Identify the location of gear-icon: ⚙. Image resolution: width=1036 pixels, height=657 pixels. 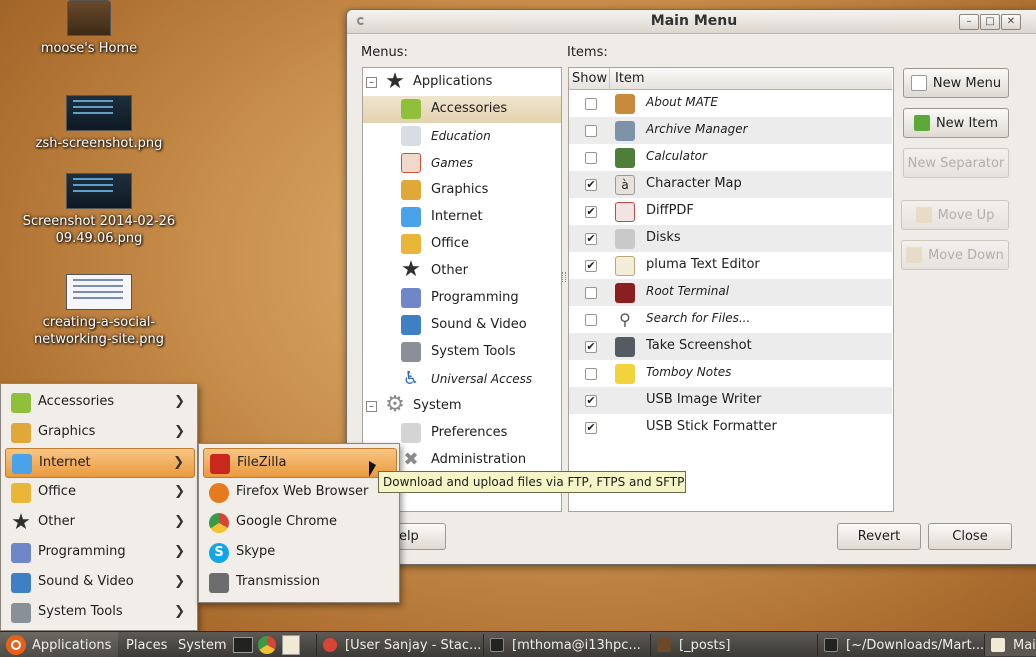
(395, 404).